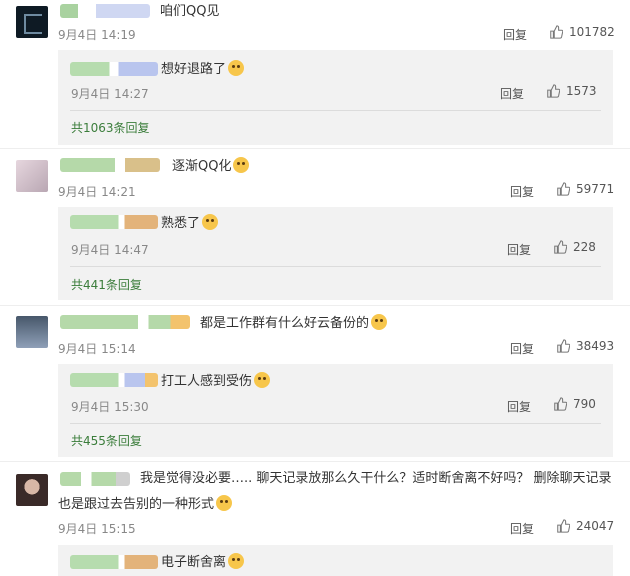 This screenshot has width=630, height=576. What do you see at coordinates (97, 349) in the screenshot?
I see `comment-time: 9月4日 15:14` at bounding box center [97, 349].